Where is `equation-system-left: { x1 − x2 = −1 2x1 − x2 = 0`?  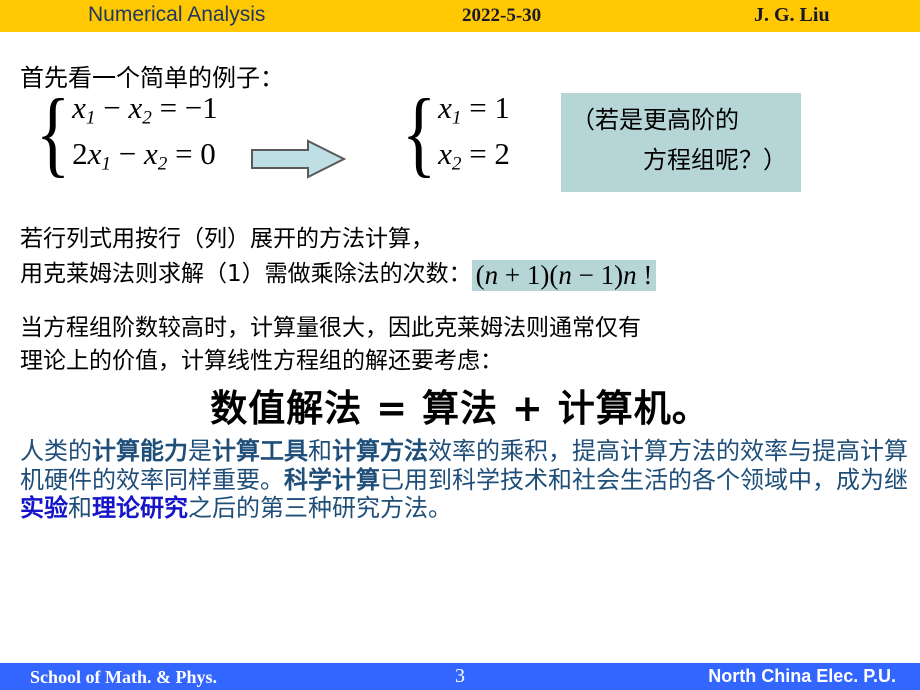 equation-system-left: { x1 − x2 = −1 2x1 − x2 = 0 is located at coordinates (124, 133).